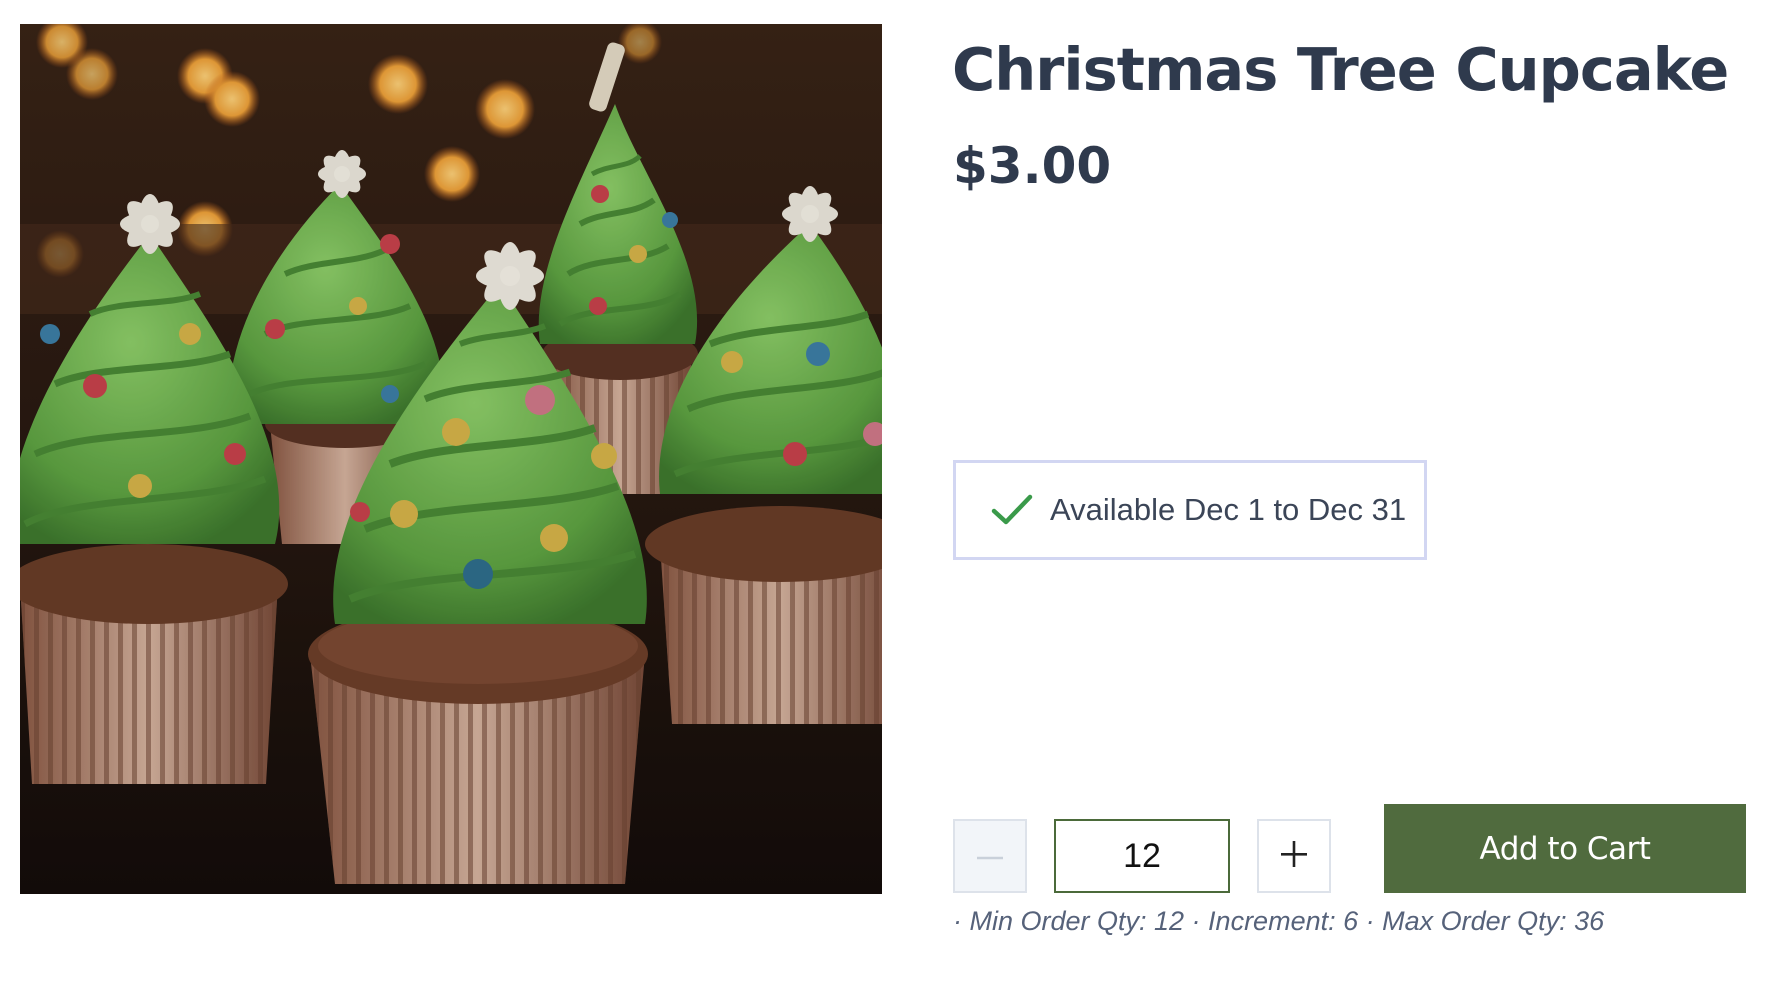 The image size is (1768, 1002). What do you see at coordinates (1012, 510) in the screenshot?
I see `check-icon` at bounding box center [1012, 510].